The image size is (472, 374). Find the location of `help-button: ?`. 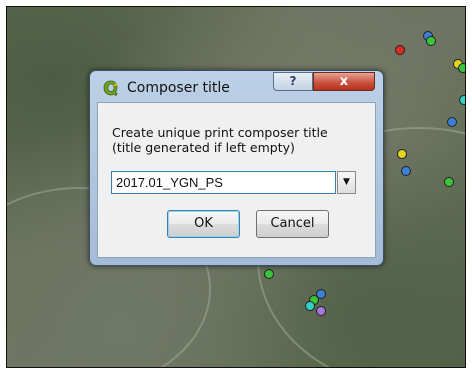

help-button: ? is located at coordinates (293, 81).